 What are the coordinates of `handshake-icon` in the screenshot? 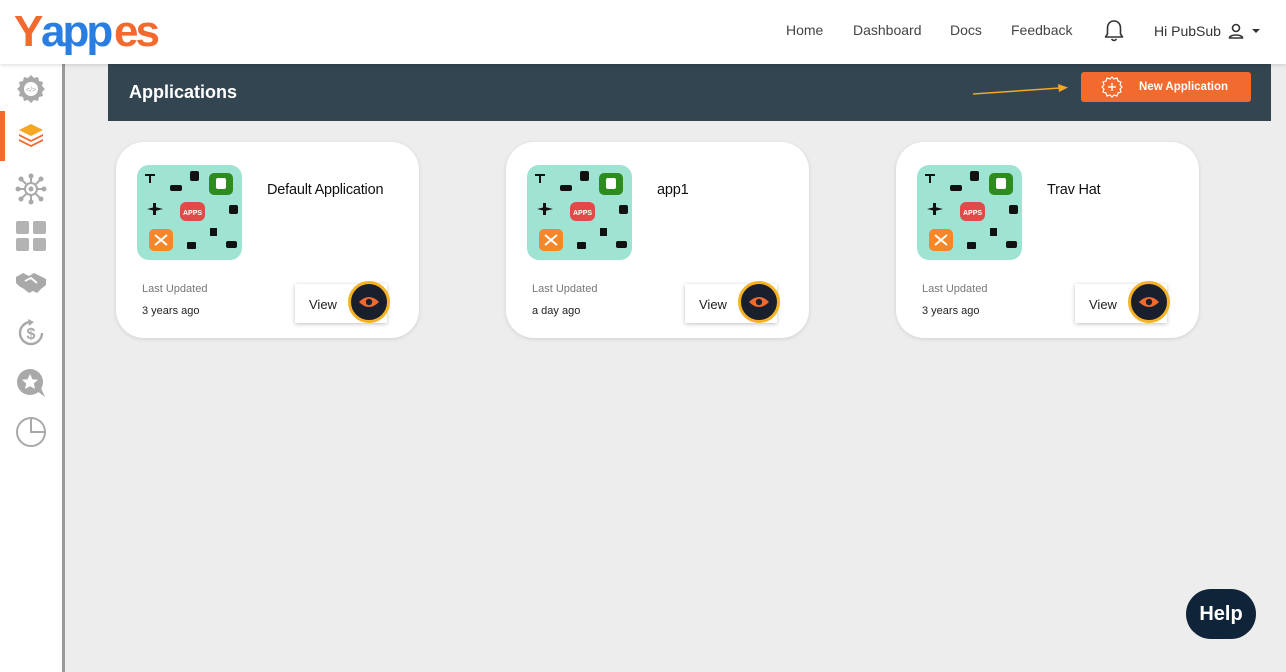 It's located at (31, 283).